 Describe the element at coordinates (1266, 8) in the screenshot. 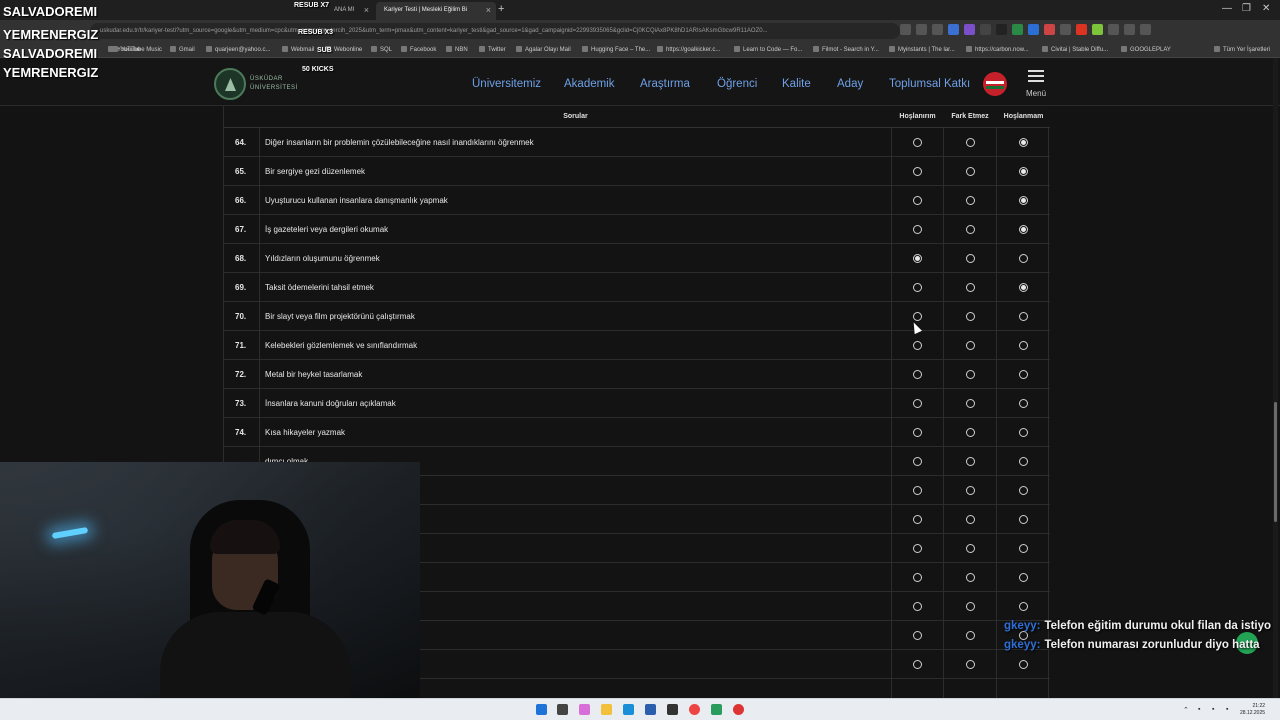

I see `close-window-icon: ✕` at that location.